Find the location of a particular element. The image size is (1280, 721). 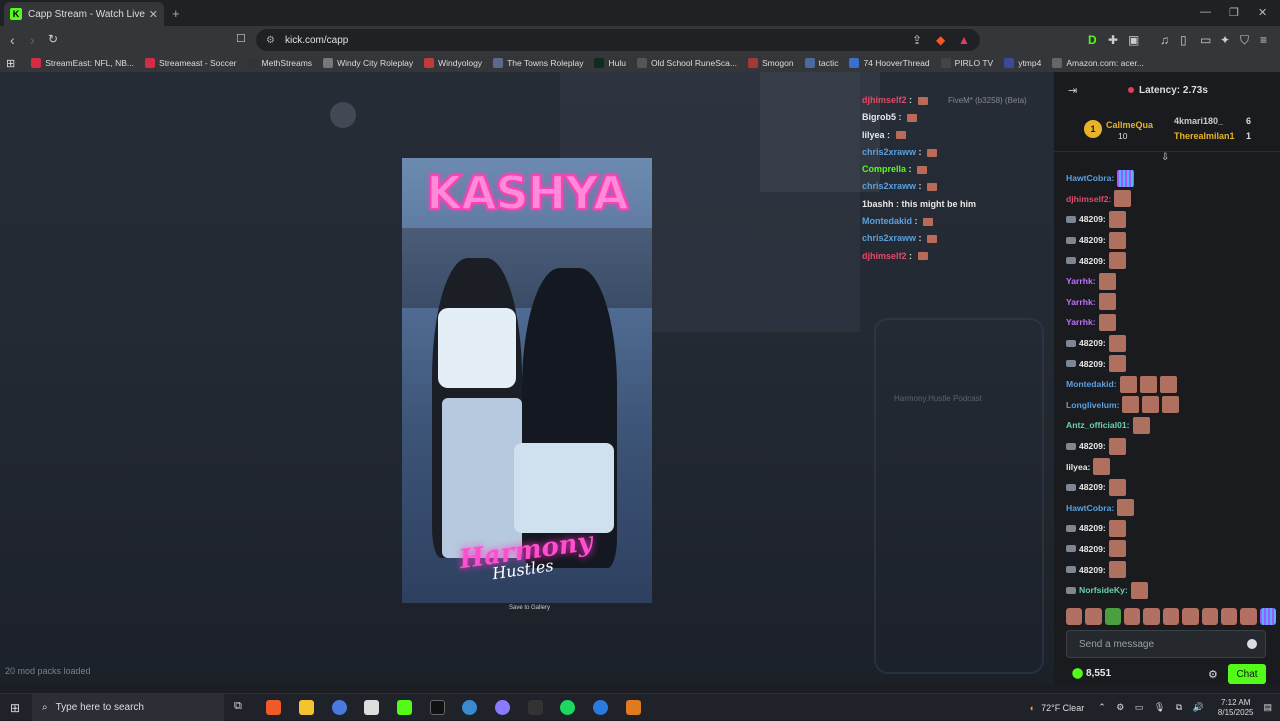

brave-shield-icon: ◆ is located at coordinates (940, 40).